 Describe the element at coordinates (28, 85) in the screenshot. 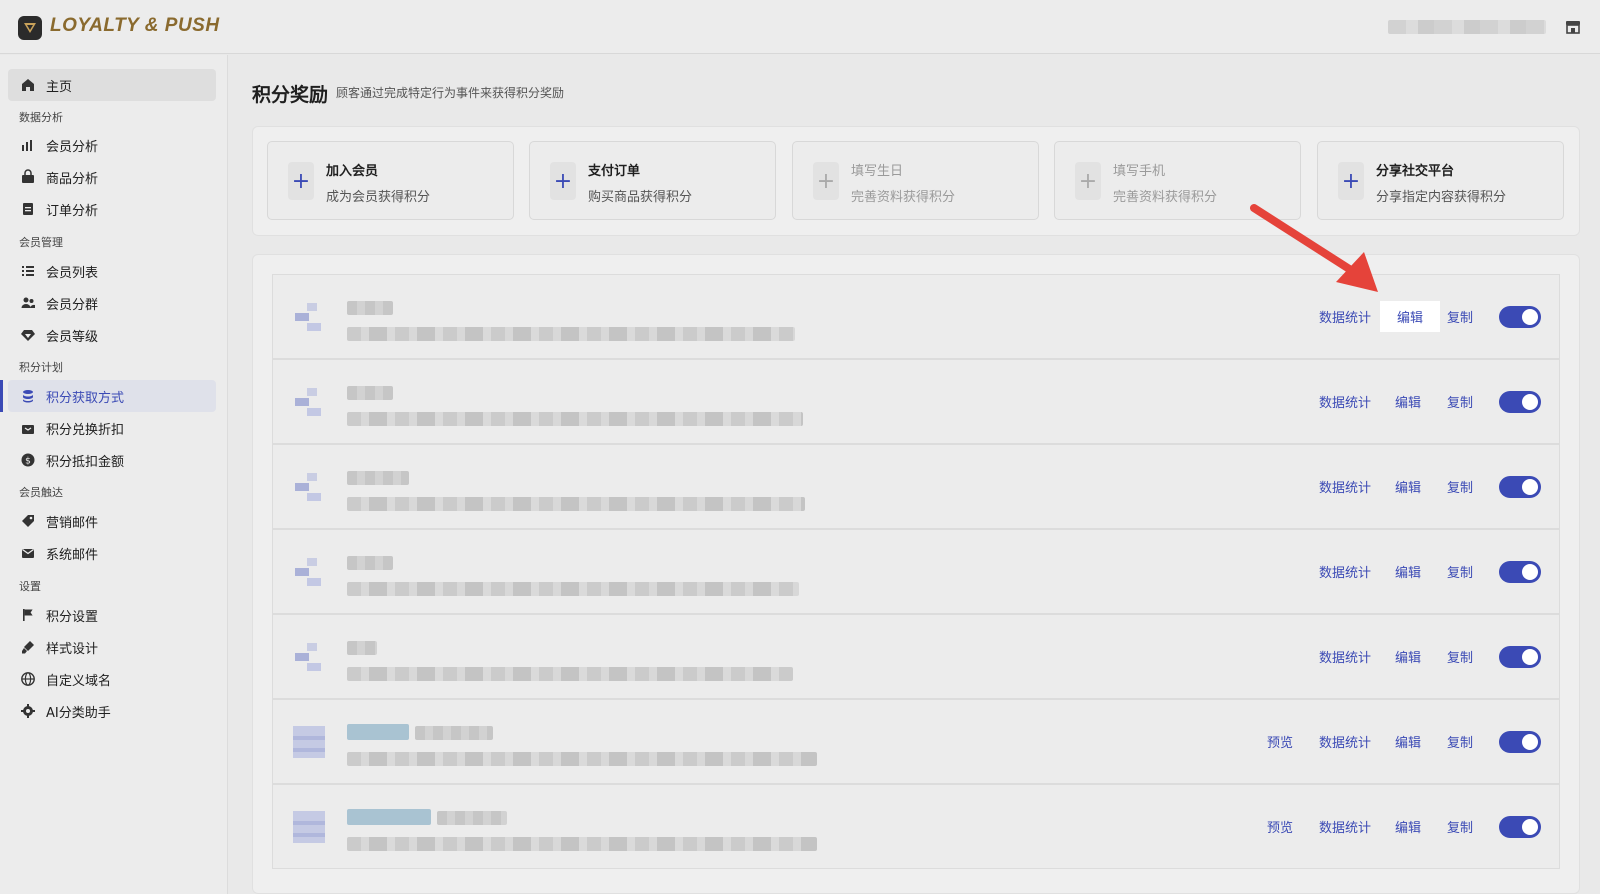

I see `home-icon` at that location.